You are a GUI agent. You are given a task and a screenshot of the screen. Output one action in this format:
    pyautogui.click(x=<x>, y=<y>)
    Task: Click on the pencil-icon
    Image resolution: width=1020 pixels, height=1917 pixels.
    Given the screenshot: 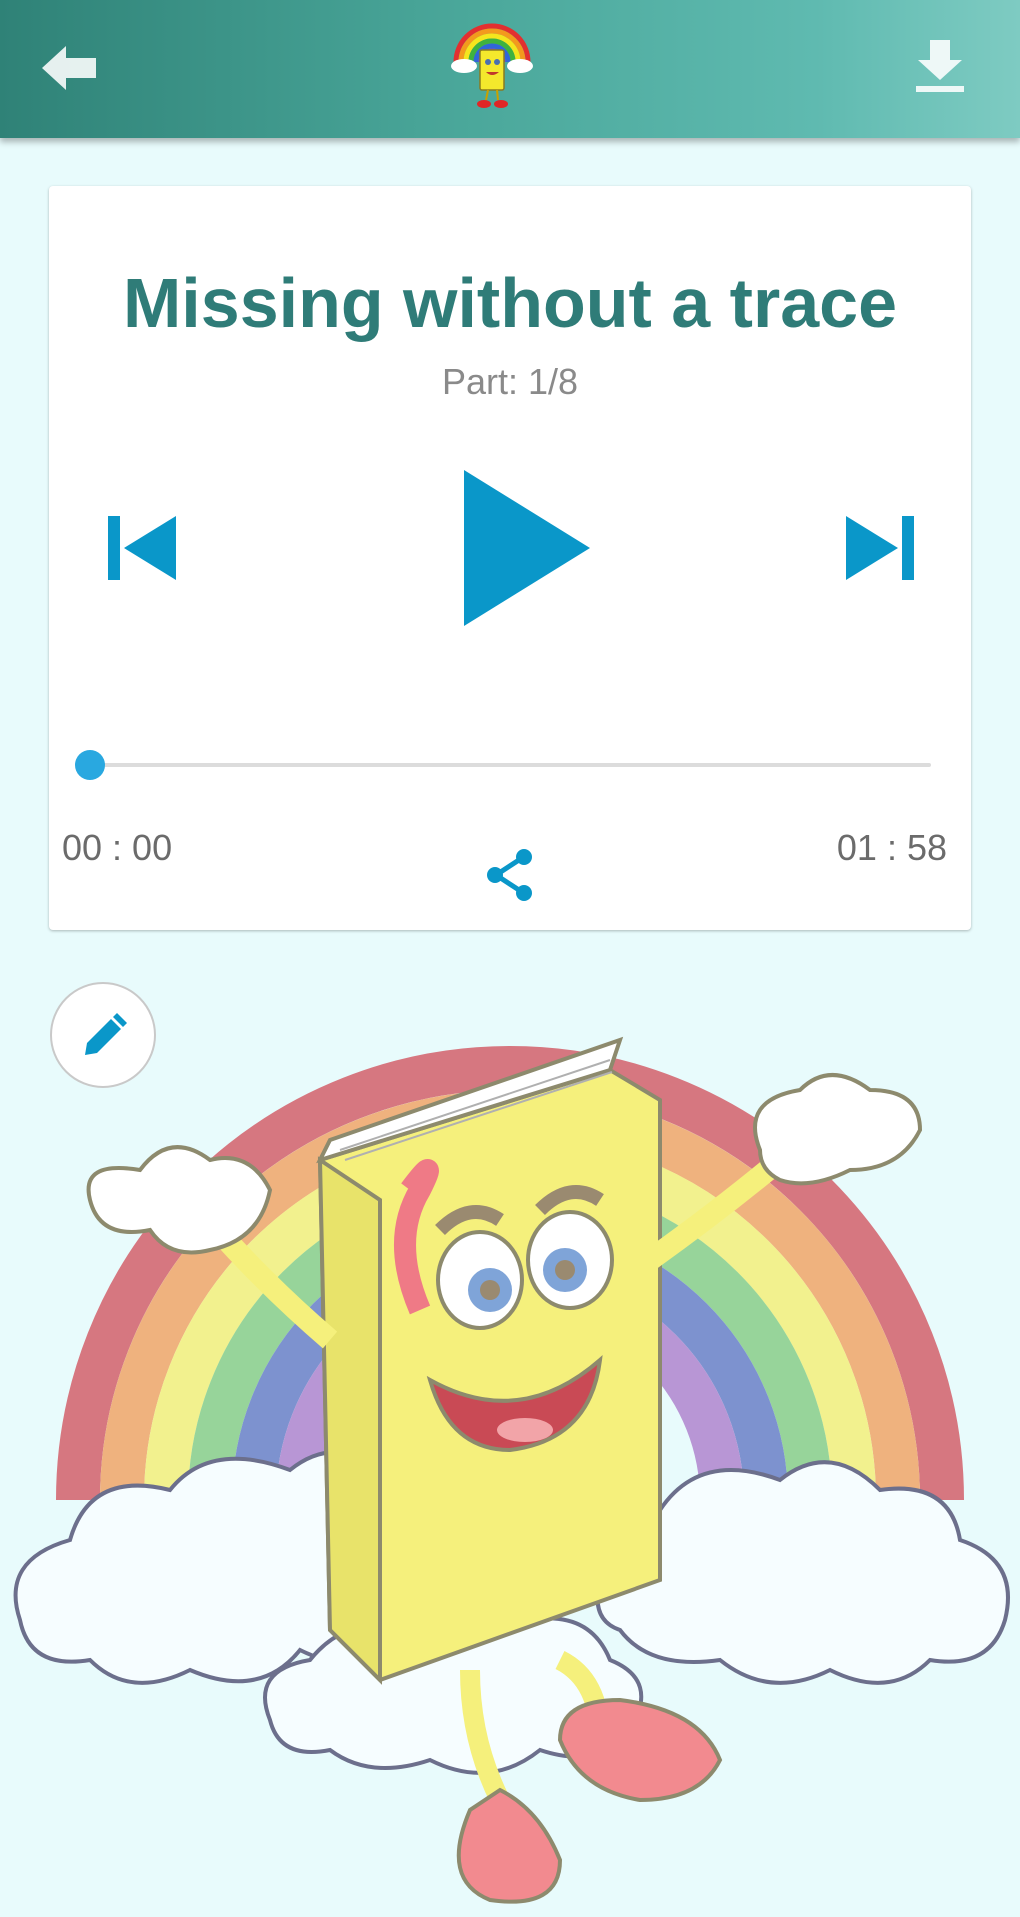 What is the action you would take?
    pyautogui.click(x=106, y=1034)
    